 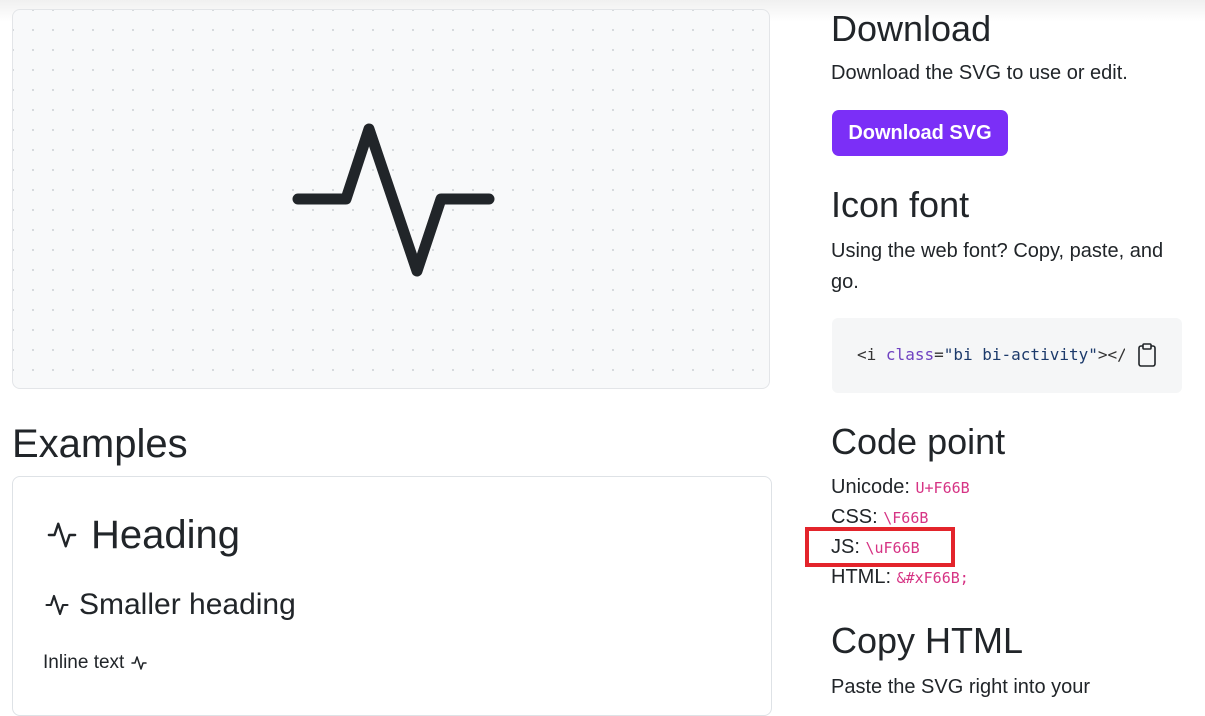 I want to click on code-eq: =, so click(x=939, y=354).